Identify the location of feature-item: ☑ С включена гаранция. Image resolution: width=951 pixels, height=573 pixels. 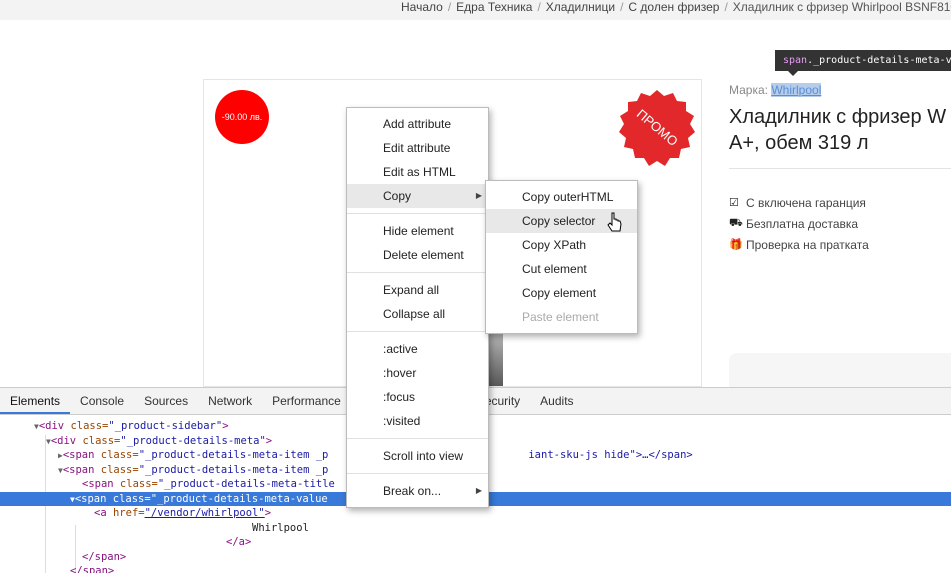
(799, 202).